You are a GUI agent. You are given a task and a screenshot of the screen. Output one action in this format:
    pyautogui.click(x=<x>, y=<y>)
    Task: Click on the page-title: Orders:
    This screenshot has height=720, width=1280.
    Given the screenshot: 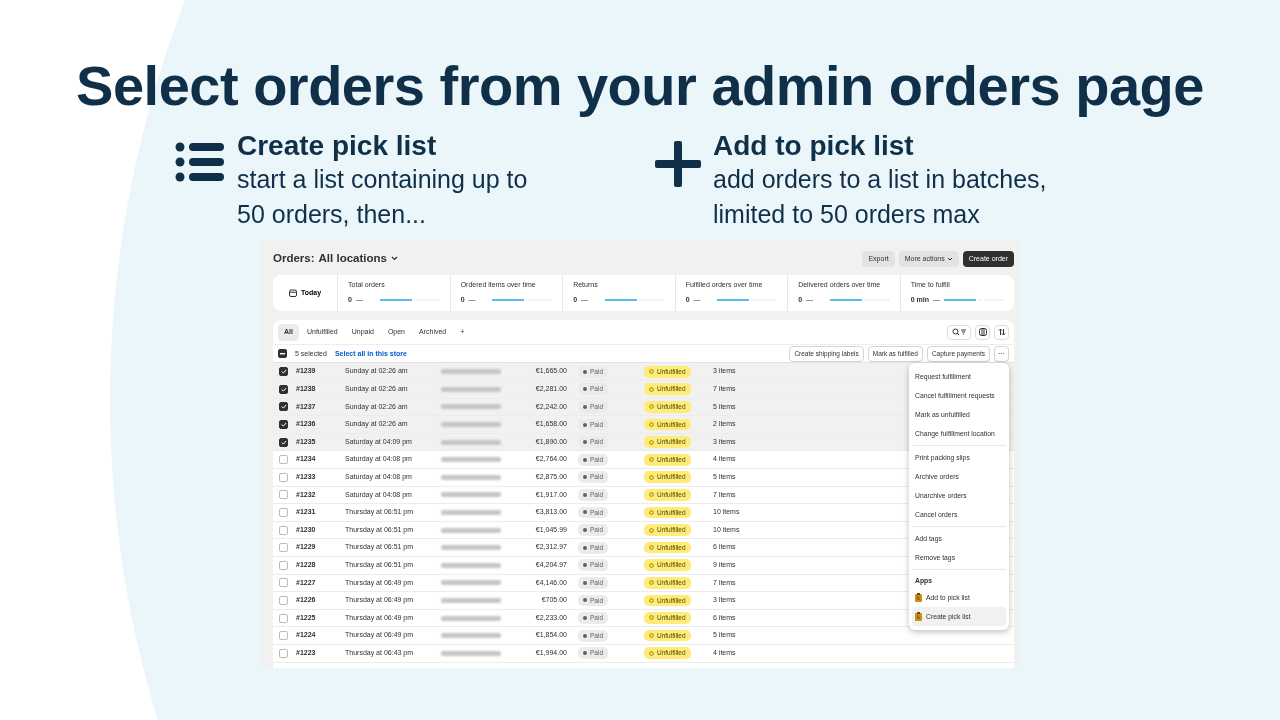 What is the action you would take?
    pyautogui.click(x=294, y=259)
    